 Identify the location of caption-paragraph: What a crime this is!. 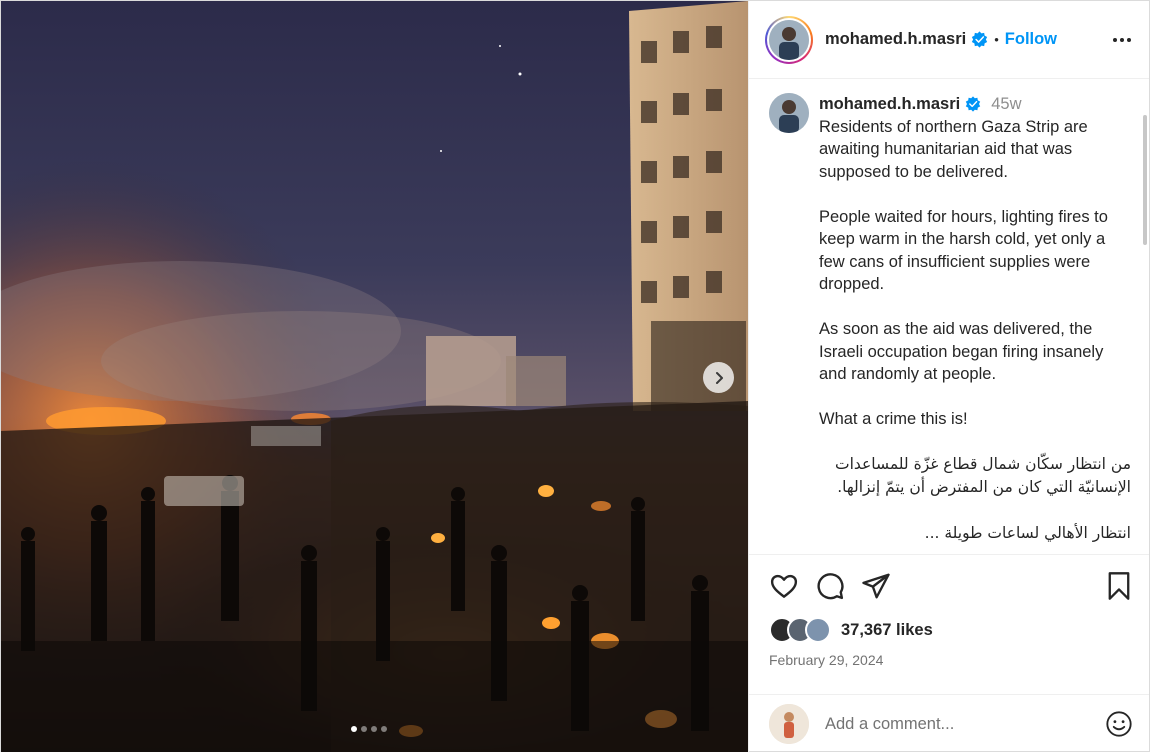
(893, 419).